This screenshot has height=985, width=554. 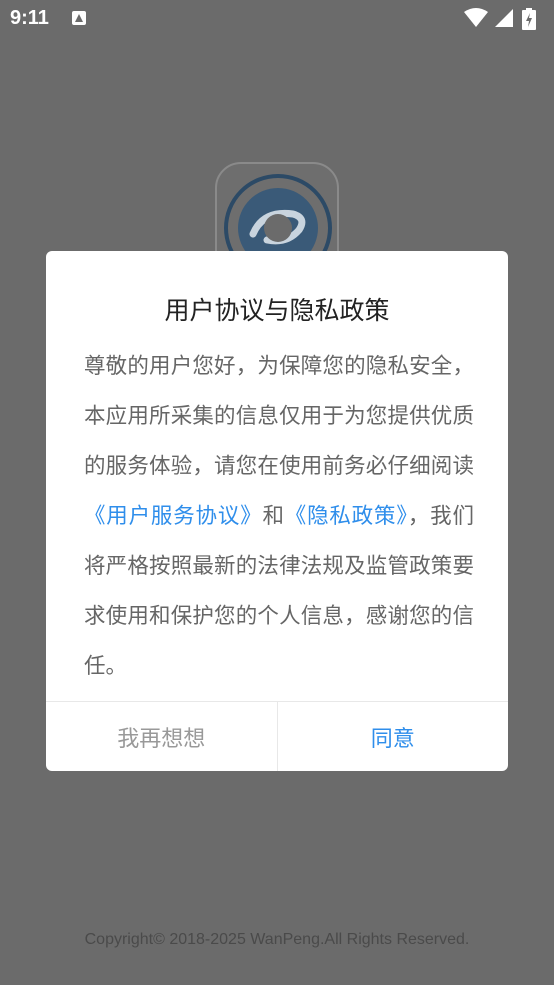 What do you see at coordinates (79, 18) in the screenshot?
I see `notification-icon` at bounding box center [79, 18].